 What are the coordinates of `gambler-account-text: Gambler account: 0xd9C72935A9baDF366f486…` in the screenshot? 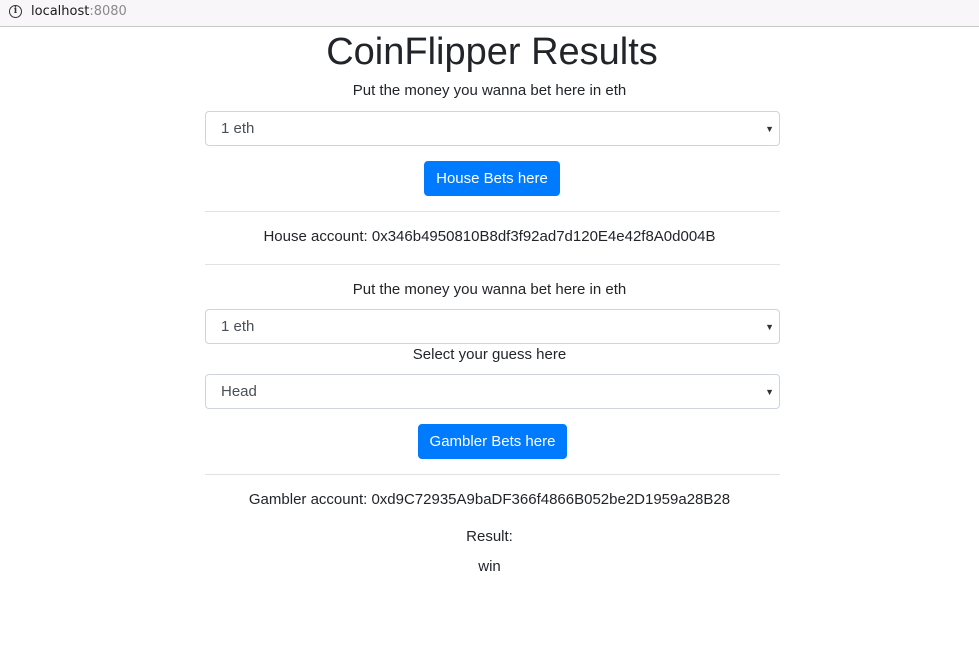 It's located at (489, 499).